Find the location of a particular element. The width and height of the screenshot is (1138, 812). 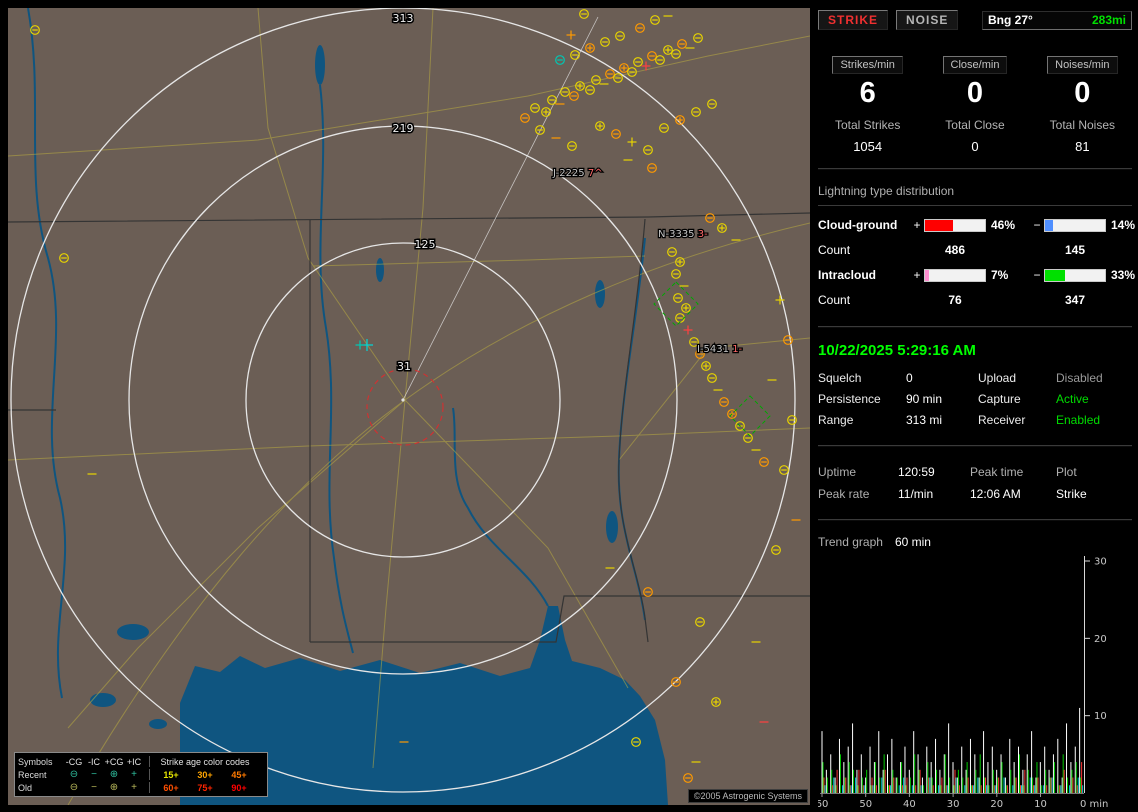

cloud-ground-label: Cloud-ground is located at coordinates (858, 225).